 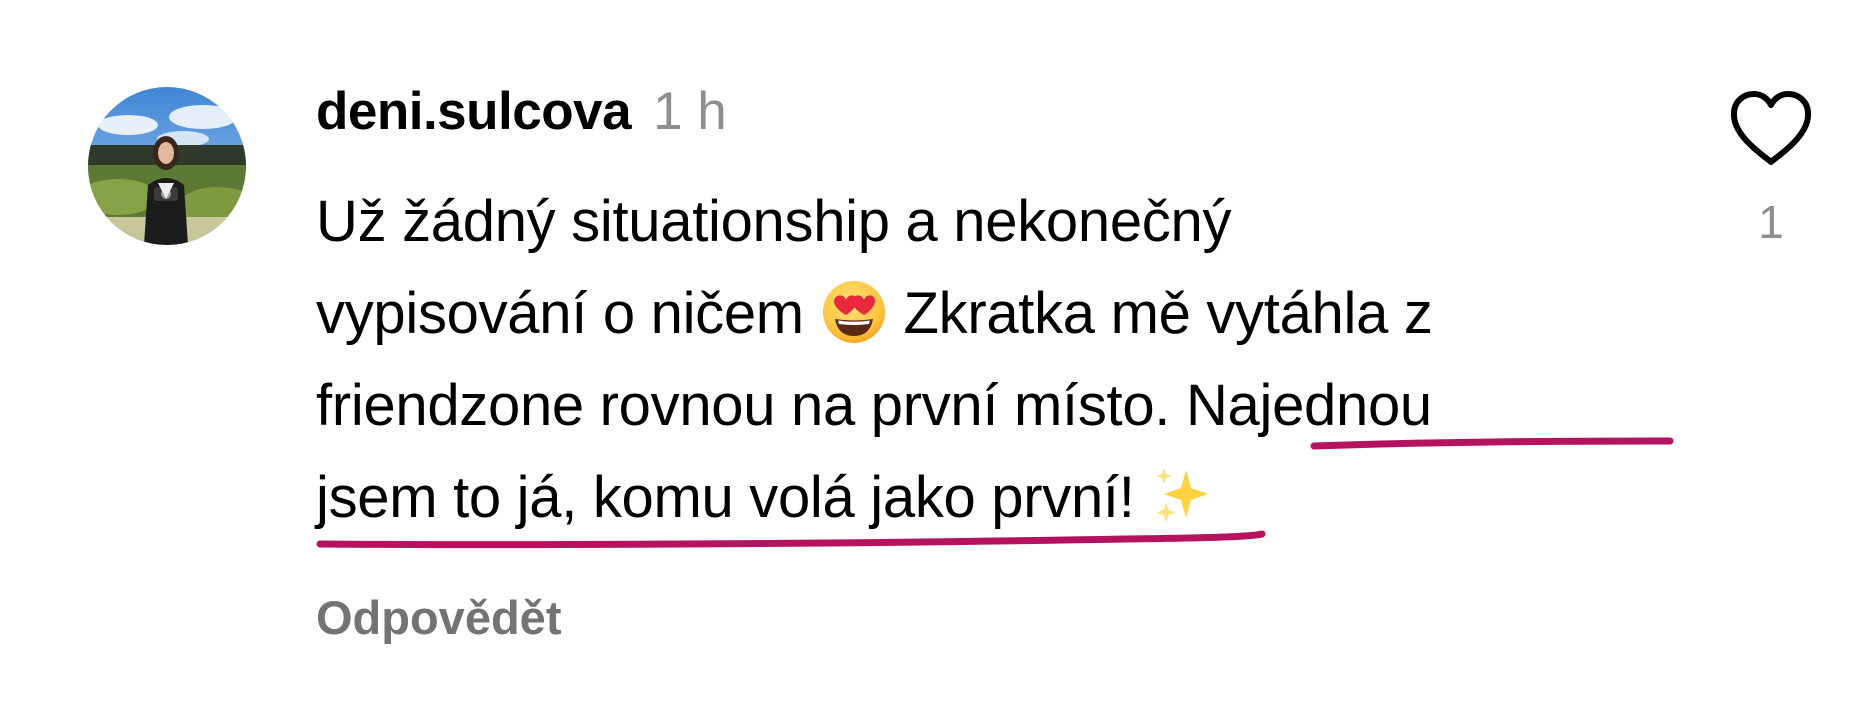 I want to click on reply-button: Odpovědět, so click(x=438, y=617).